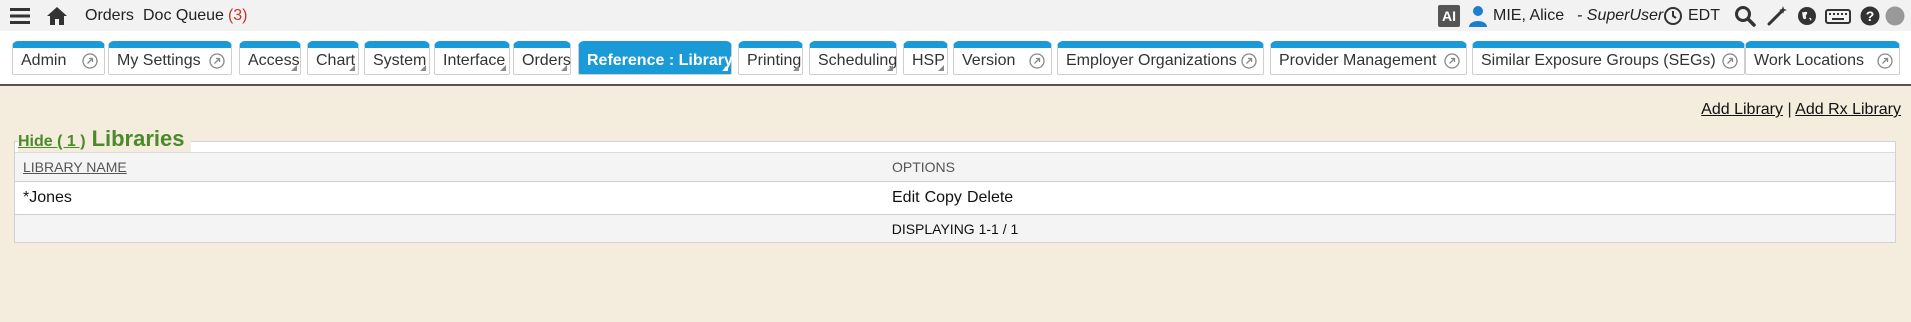 The width and height of the screenshot is (1911, 322). I want to click on timezone-label: EDT, so click(1704, 15).